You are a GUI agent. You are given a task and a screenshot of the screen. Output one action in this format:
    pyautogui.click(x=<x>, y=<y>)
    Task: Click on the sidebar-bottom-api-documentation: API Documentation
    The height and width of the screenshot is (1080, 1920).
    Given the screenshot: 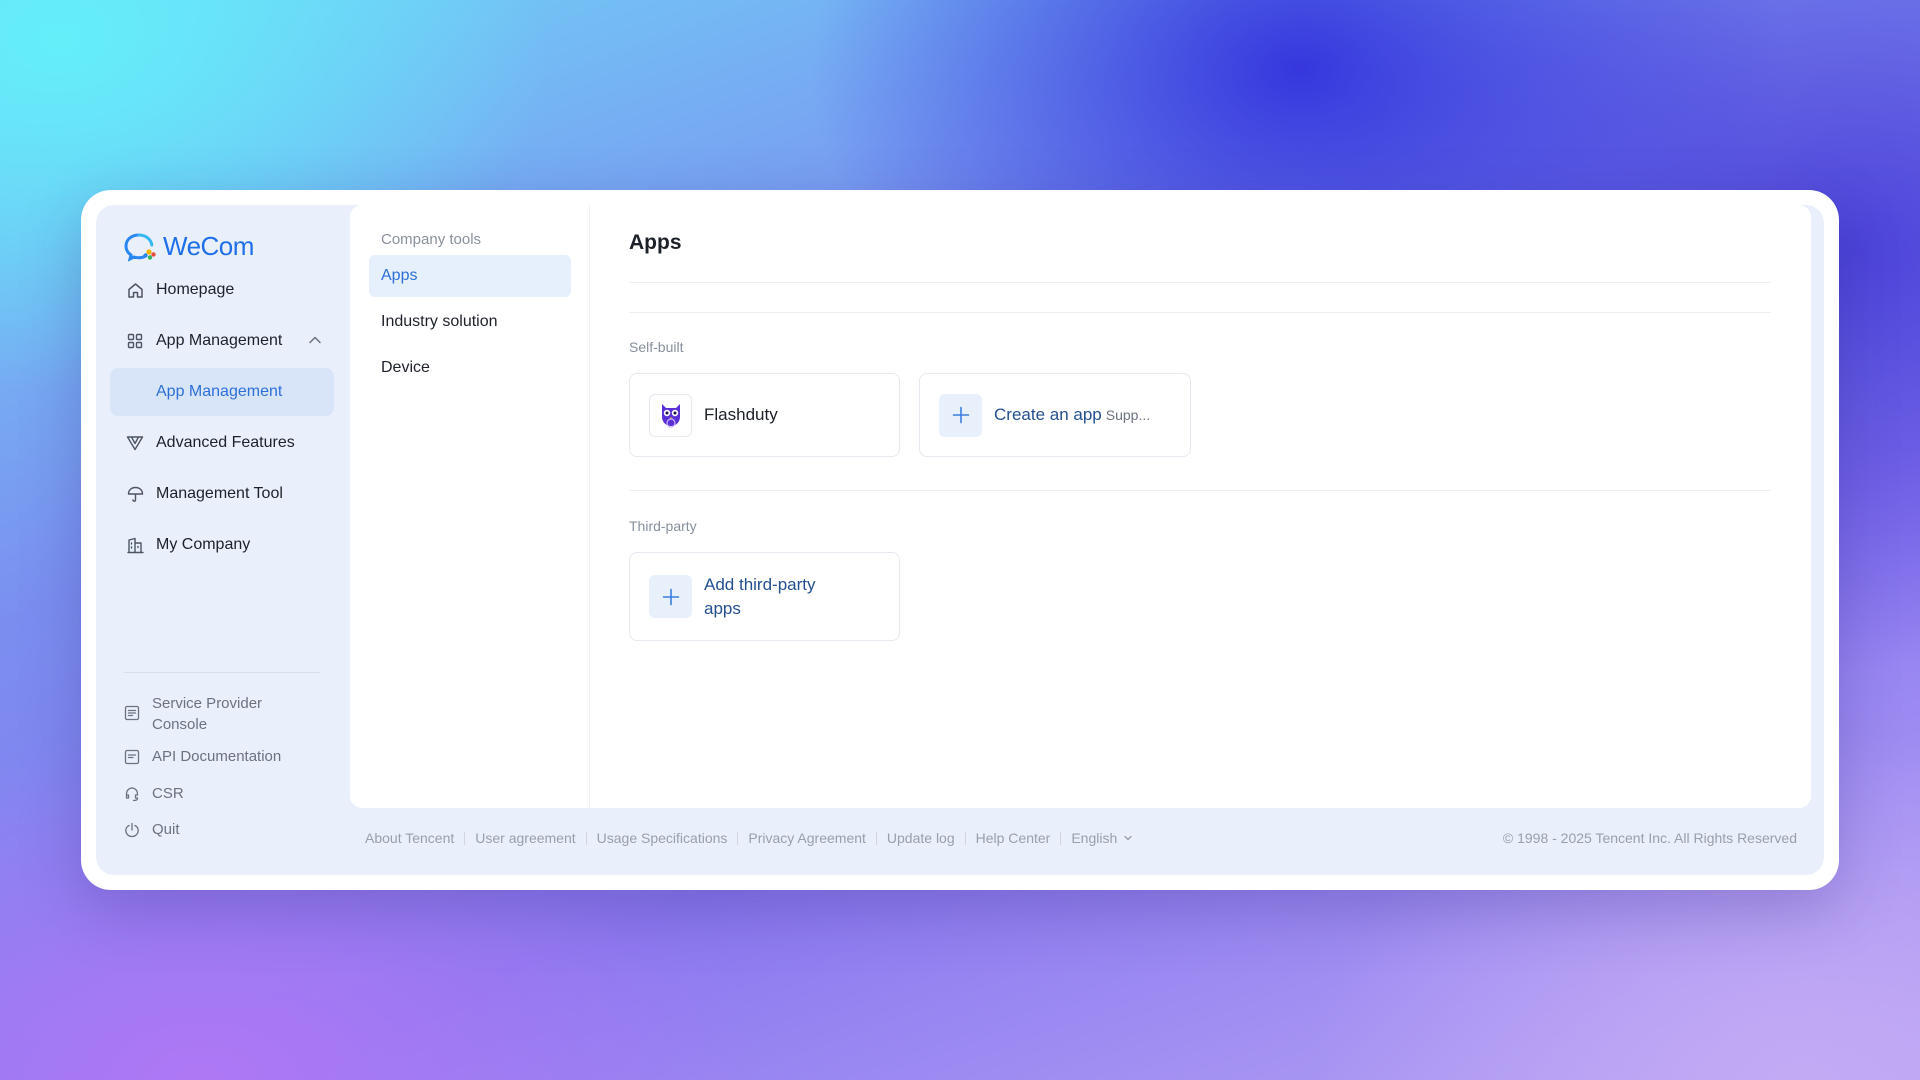 What is the action you would take?
    pyautogui.click(x=229, y=756)
    